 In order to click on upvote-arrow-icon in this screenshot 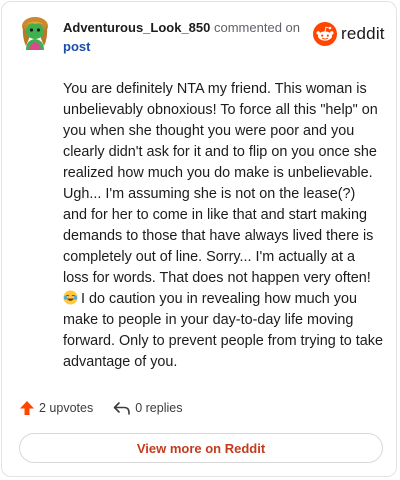, I will do `click(27, 408)`.